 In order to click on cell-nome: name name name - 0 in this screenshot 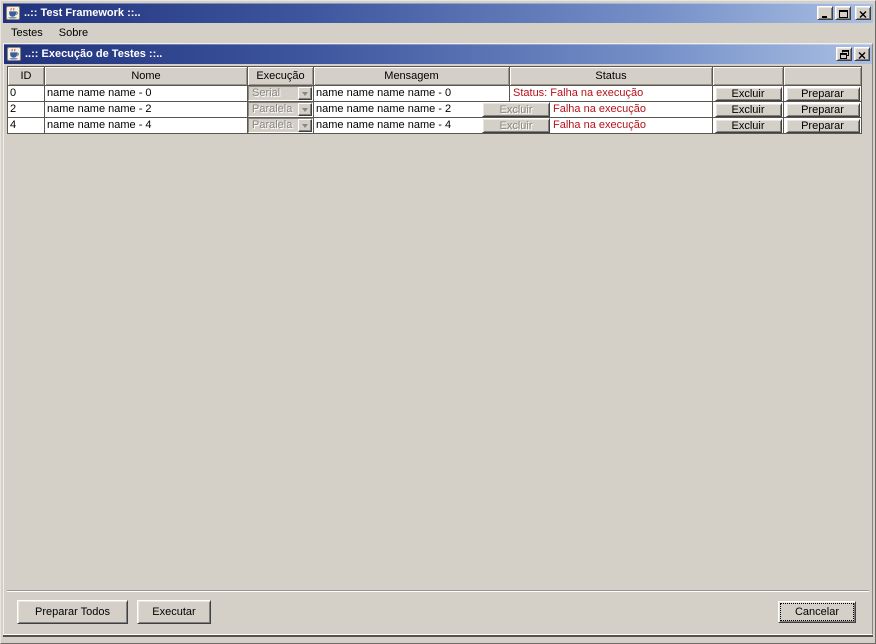, I will do `click(146, 94)`.